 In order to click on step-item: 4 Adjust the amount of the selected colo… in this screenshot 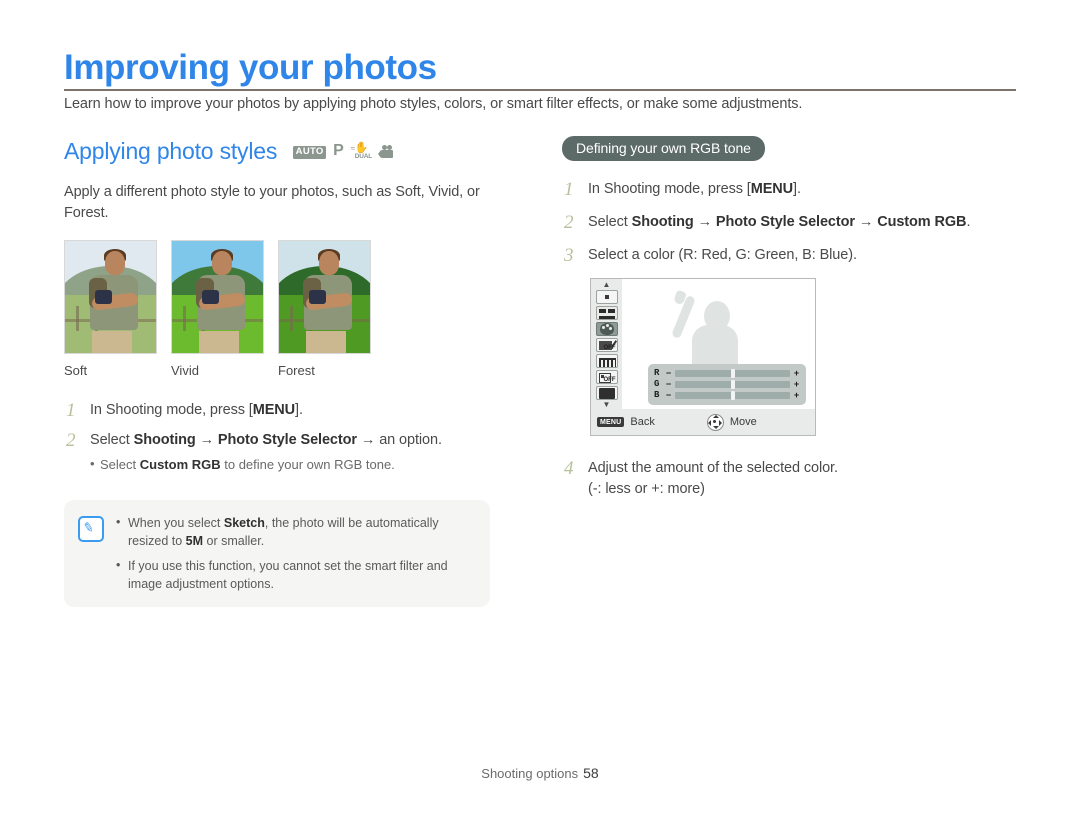, I will do `click(792, 479)`.